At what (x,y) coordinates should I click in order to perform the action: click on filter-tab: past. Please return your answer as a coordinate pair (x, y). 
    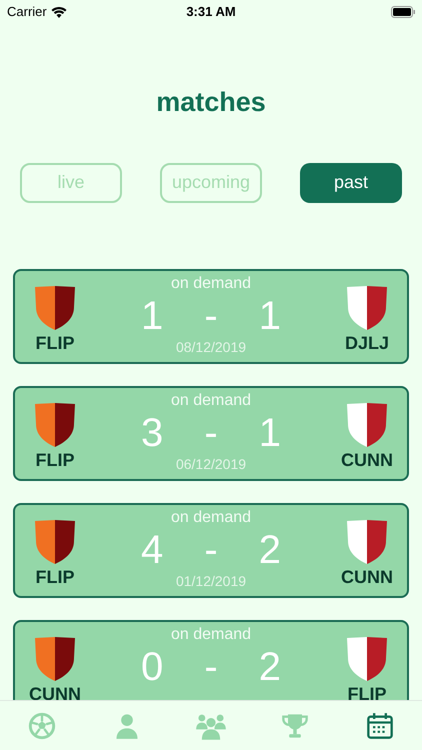
    Looking at the image, I should click on (351, 182).